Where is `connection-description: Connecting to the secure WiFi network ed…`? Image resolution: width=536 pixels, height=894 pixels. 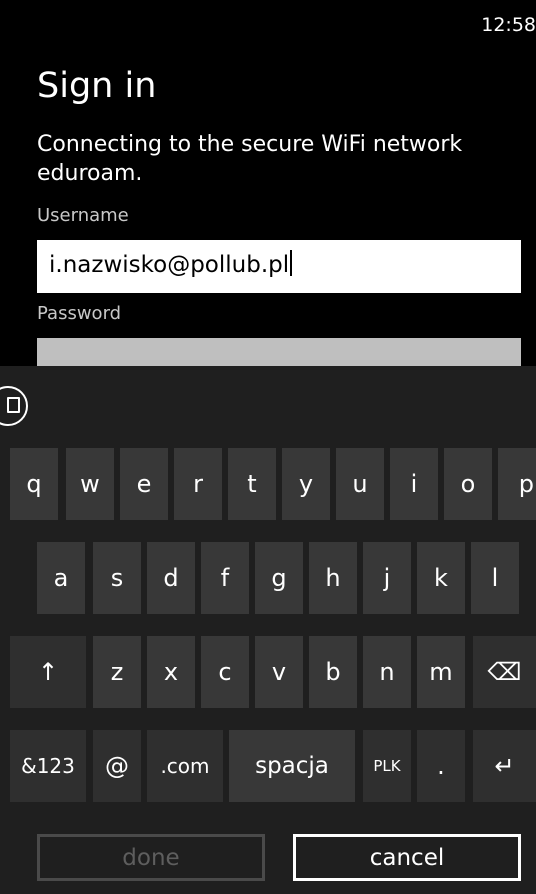
connection-description: Connecting to the secure WiFi network ed… is located at coordinates (250, 159).